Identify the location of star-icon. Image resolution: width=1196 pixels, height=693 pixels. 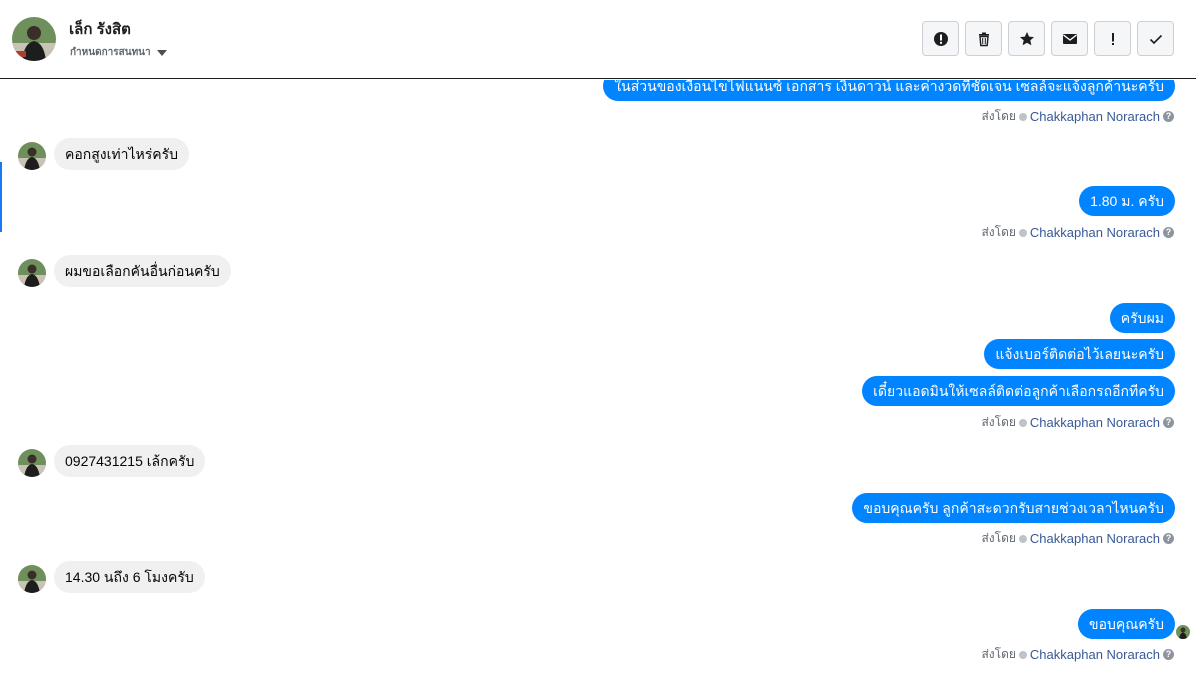
(1026, 38).